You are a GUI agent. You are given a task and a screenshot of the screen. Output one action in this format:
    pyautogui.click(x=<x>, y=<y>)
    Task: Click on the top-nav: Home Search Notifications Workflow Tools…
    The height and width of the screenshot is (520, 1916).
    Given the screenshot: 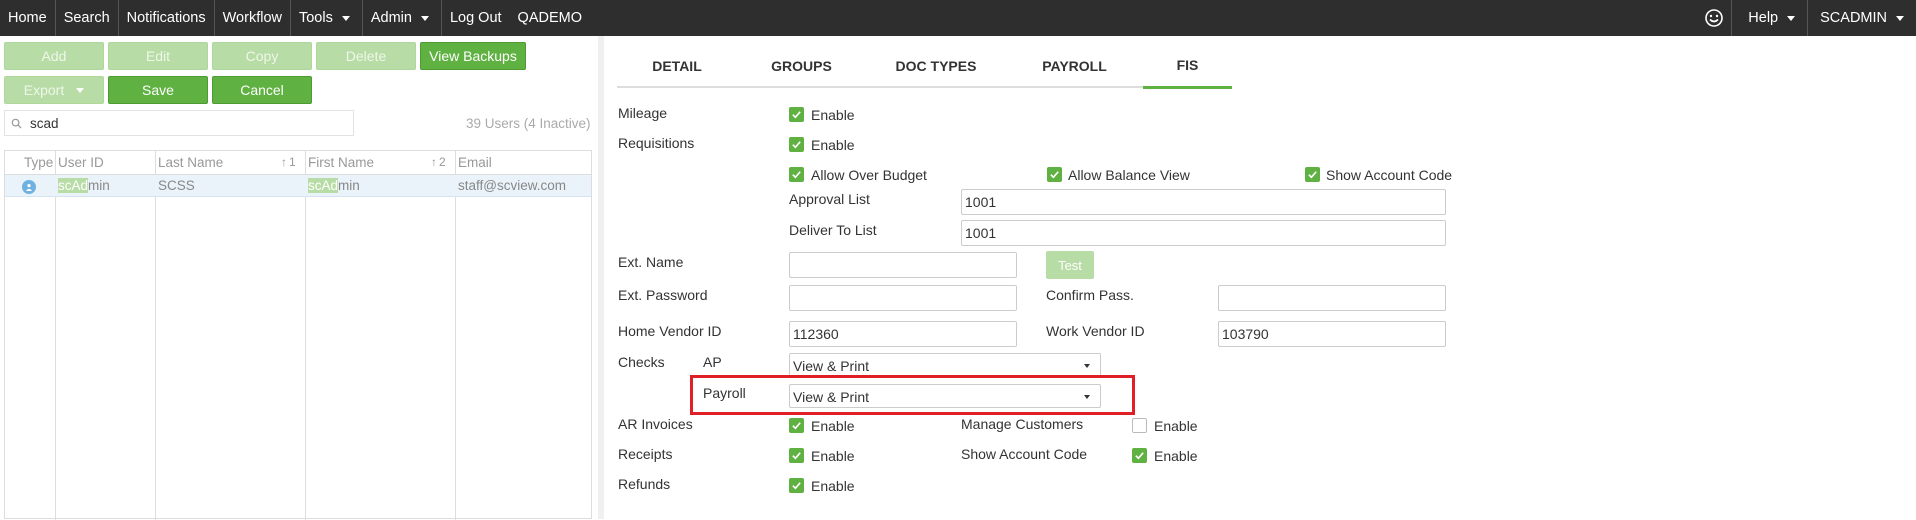 What is the action you would take?
    pyautogui.click(x=958, y=18)
    